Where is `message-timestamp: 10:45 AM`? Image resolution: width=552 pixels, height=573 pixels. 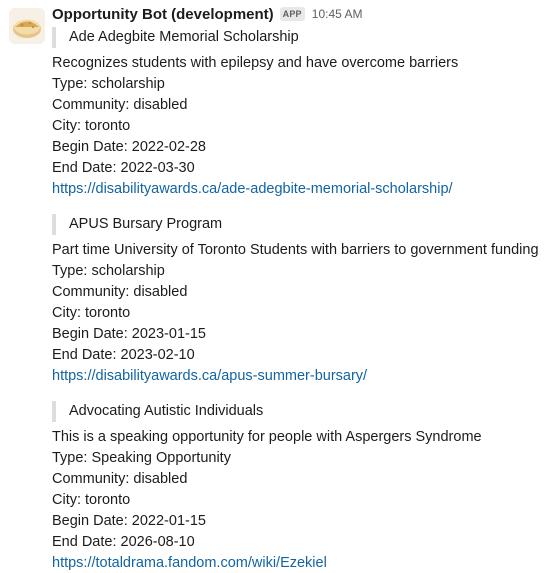
message-timestamp: 10:45 AM is located at coordinates (337, 14).